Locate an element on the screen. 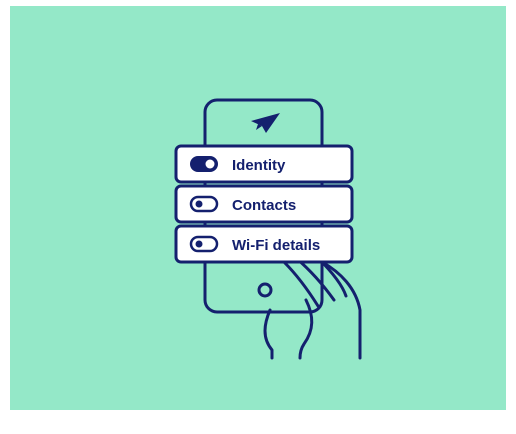 Image resolution: width=516 pixels, height=434 pixels. toggle-on-icon is located at coordinates (204, 164).